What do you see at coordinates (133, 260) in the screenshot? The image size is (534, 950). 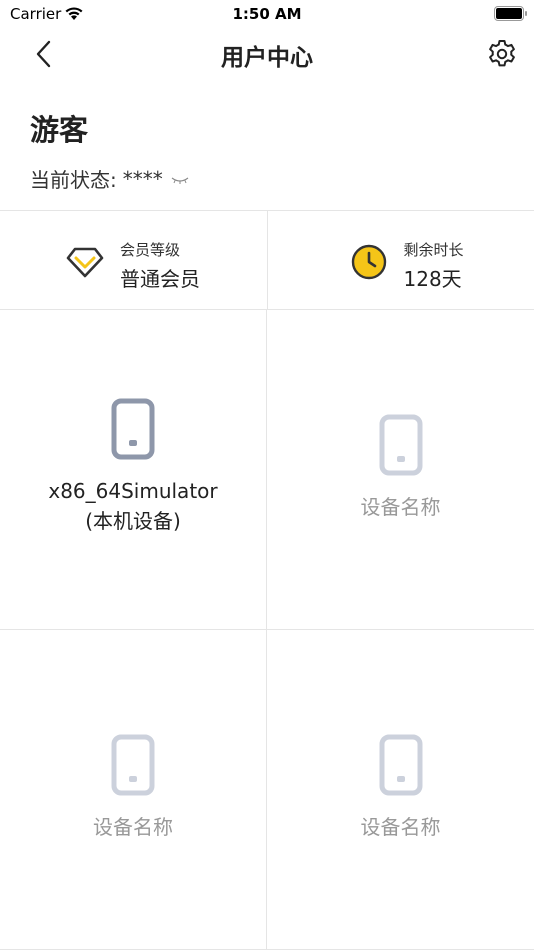 I see `member-level-cell: 会员等级 普通会员` at bounding box center [133, 260].